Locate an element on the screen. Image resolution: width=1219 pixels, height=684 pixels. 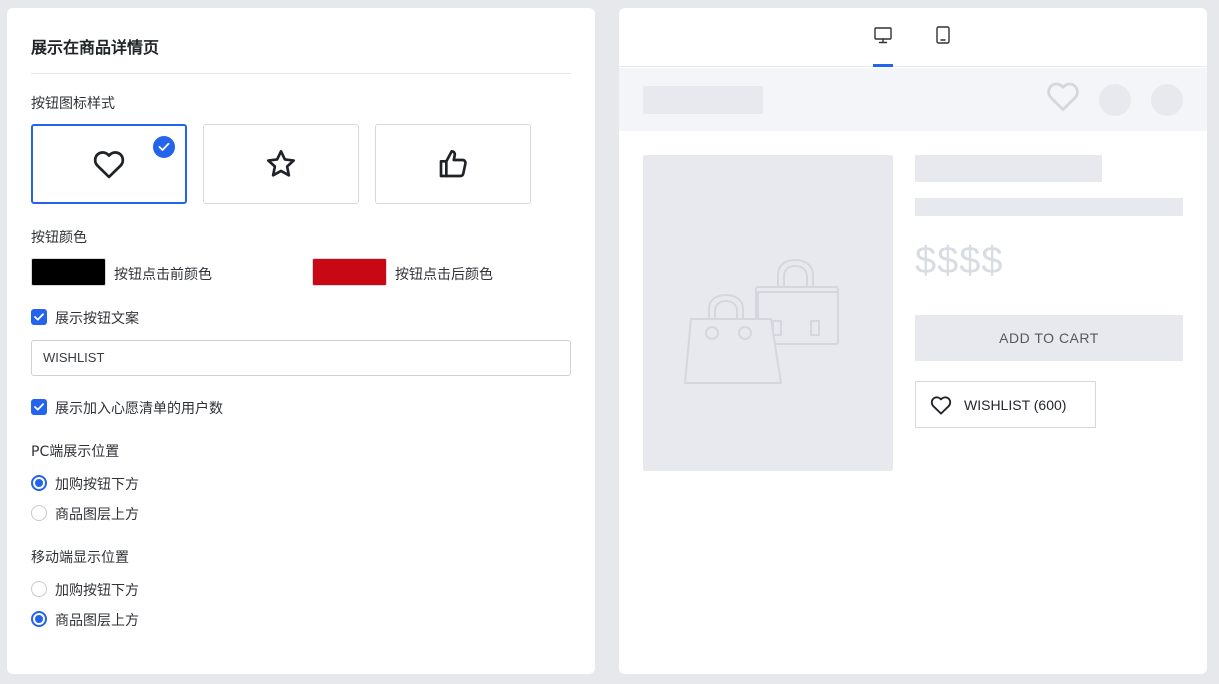
product-price: $$$$ is located at coordinates (959, 261).